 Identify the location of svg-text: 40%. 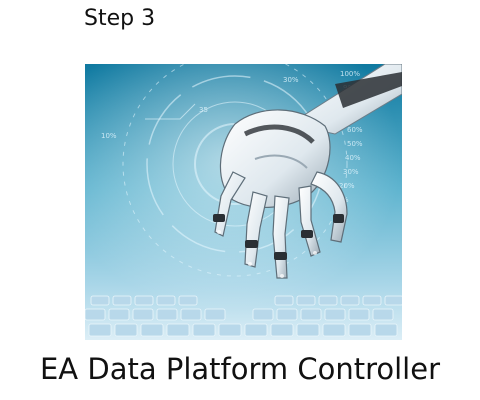
(353, 158).